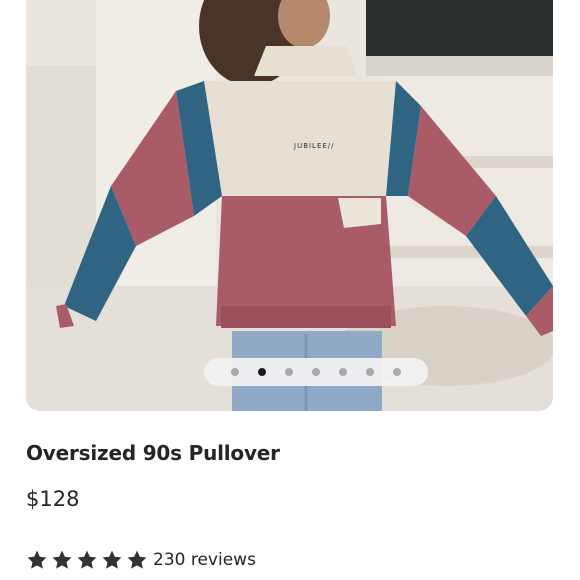  I want to click on star-rating, so click(88, 560).